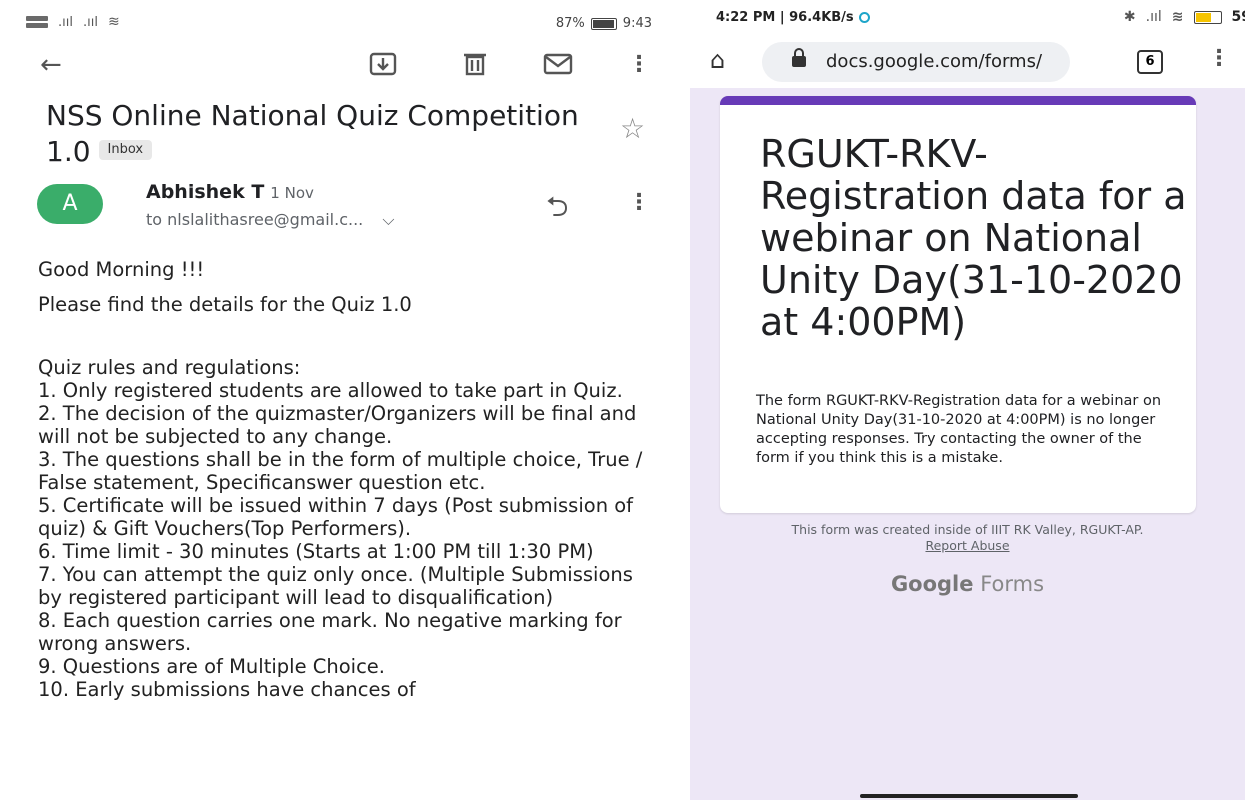 This screenshot has height=800, width=1245. Describe the element at coordinates (383, 67) in the screenshot. I see `archive-icon` at that location.